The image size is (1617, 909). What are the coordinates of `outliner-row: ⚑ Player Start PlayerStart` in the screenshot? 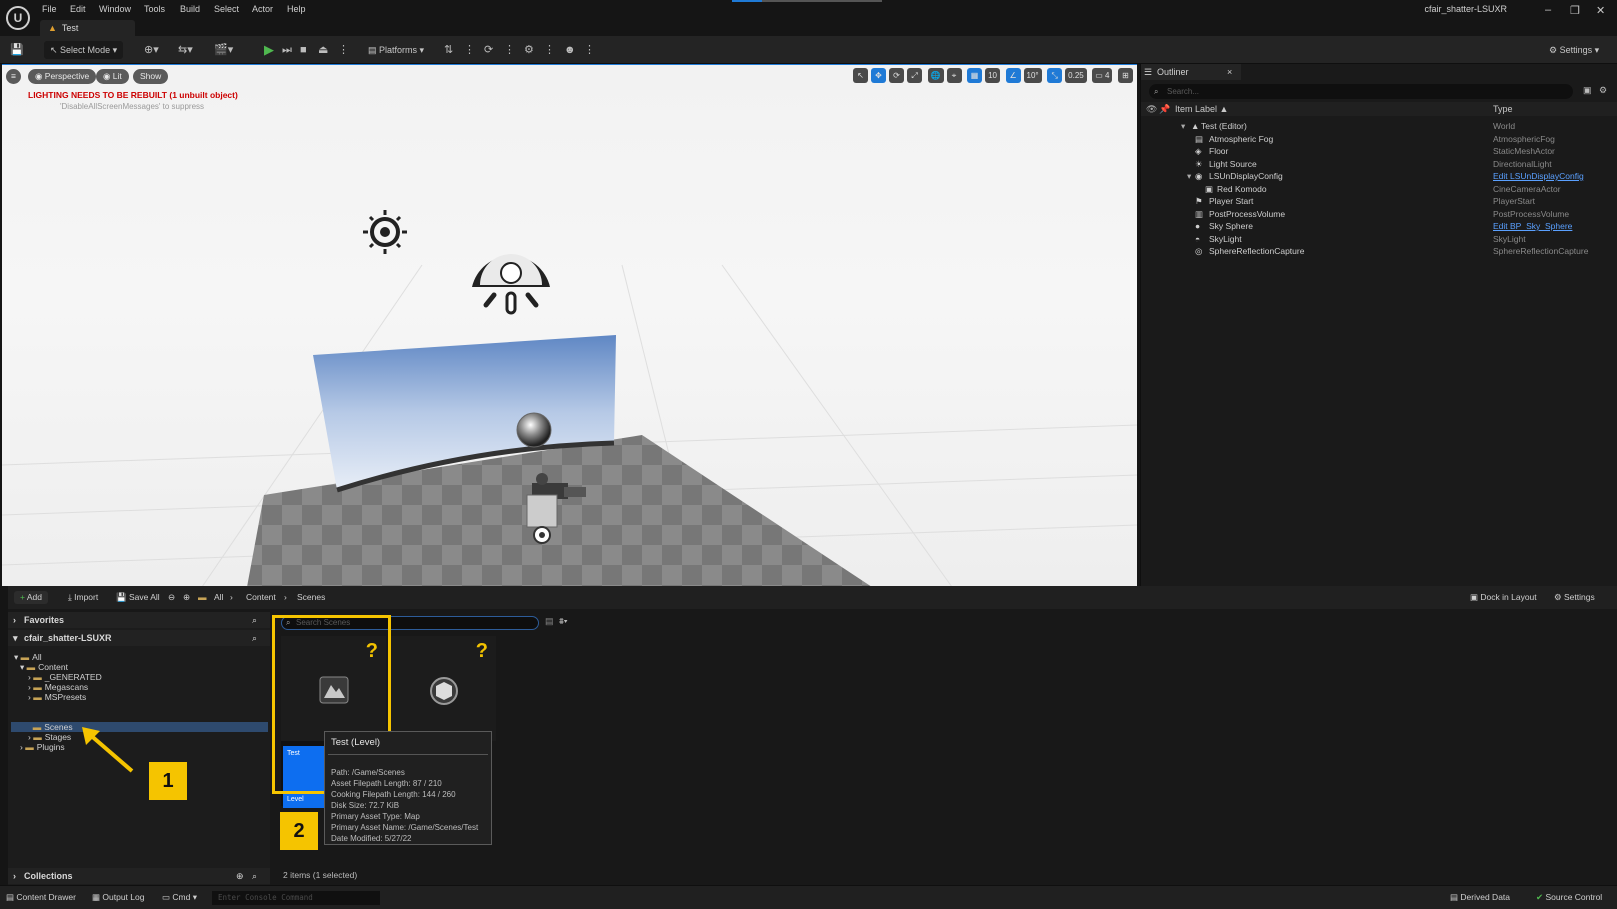 It's located at (1379, 201).